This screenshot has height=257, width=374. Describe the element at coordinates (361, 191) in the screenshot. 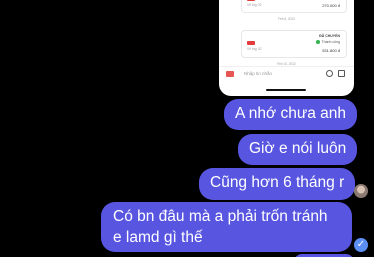

I see `avatar` at that location.